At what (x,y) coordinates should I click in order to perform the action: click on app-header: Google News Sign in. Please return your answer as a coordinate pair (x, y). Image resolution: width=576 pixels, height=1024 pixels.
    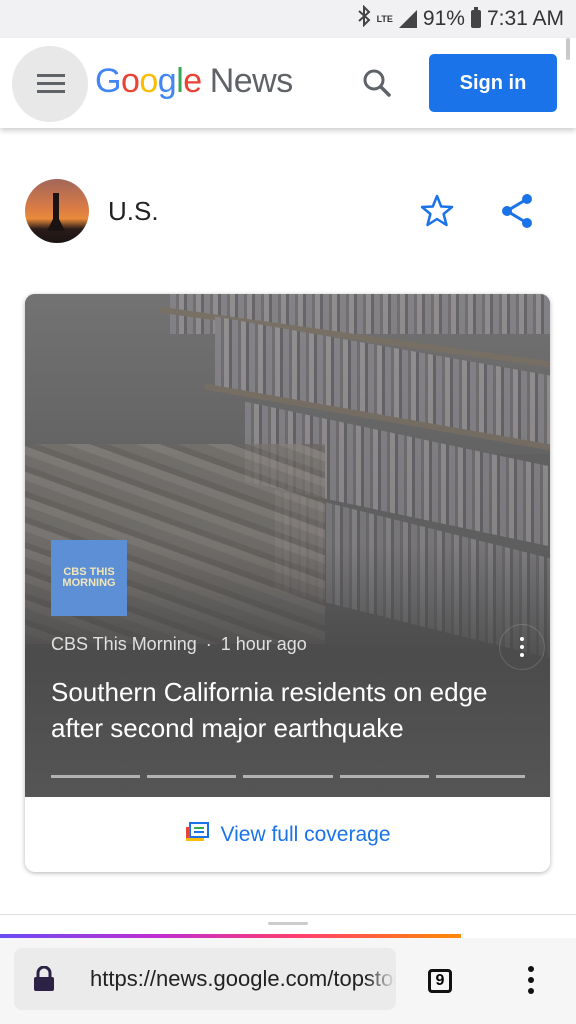
    Looking at the image, I should click on (288, 83).